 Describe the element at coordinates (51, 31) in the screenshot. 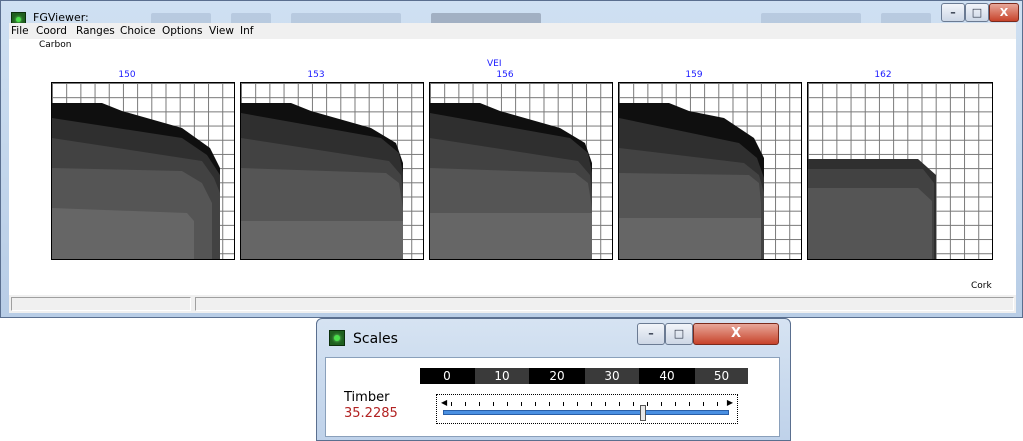

I see `menu-coord: Coord` at that location.